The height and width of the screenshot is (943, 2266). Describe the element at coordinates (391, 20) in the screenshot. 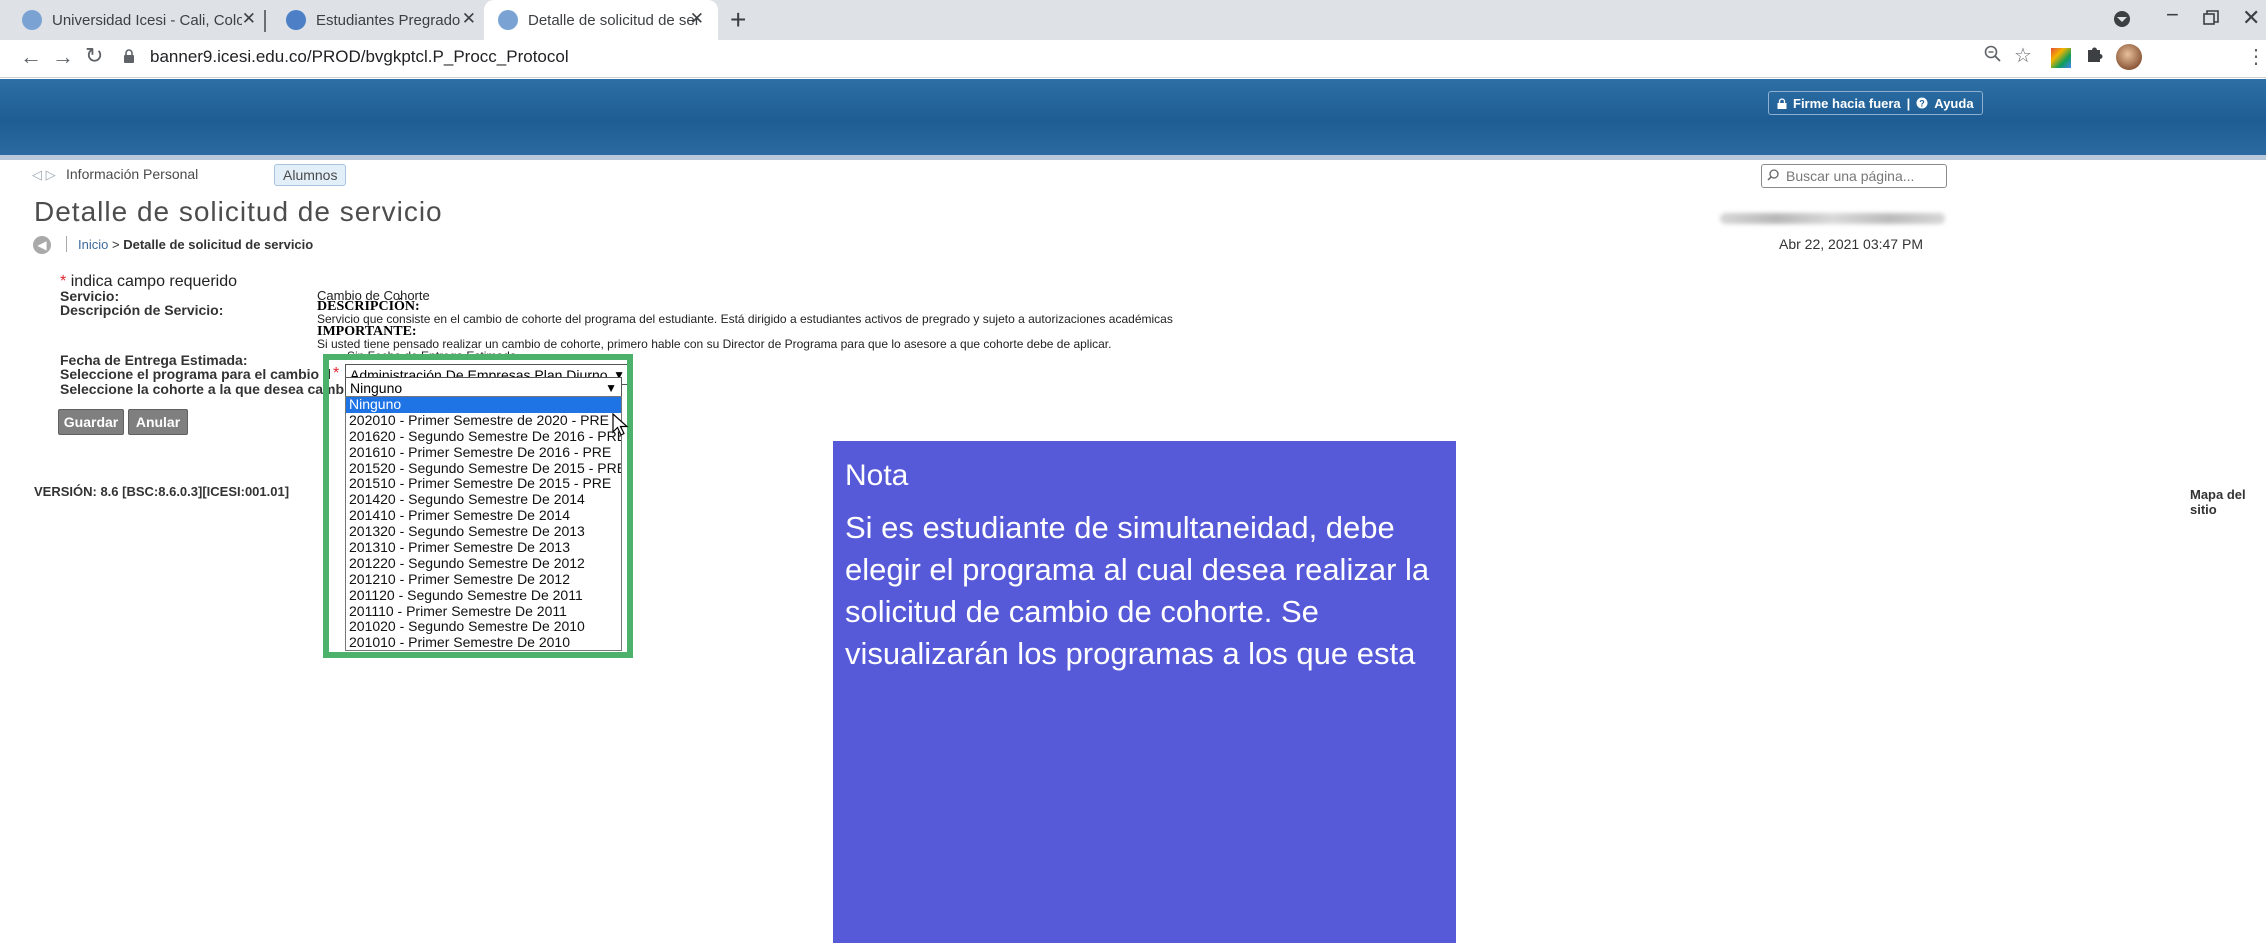

I see `tab-title: Estudiantes Pregrado - icesi.edu.co` at that location.